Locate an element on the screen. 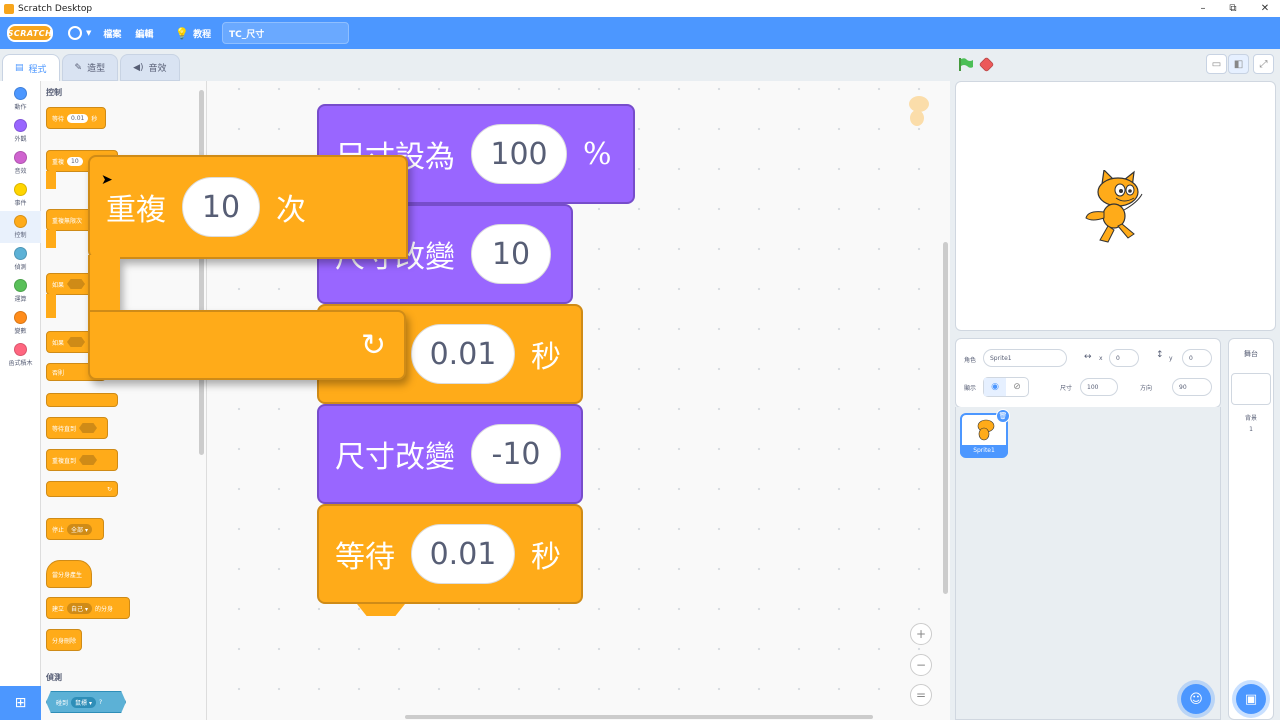 This screenshot has height=720, width=1280. palette-stop-block: 停止 全部 ▾ is located at coordinates (75, 529).